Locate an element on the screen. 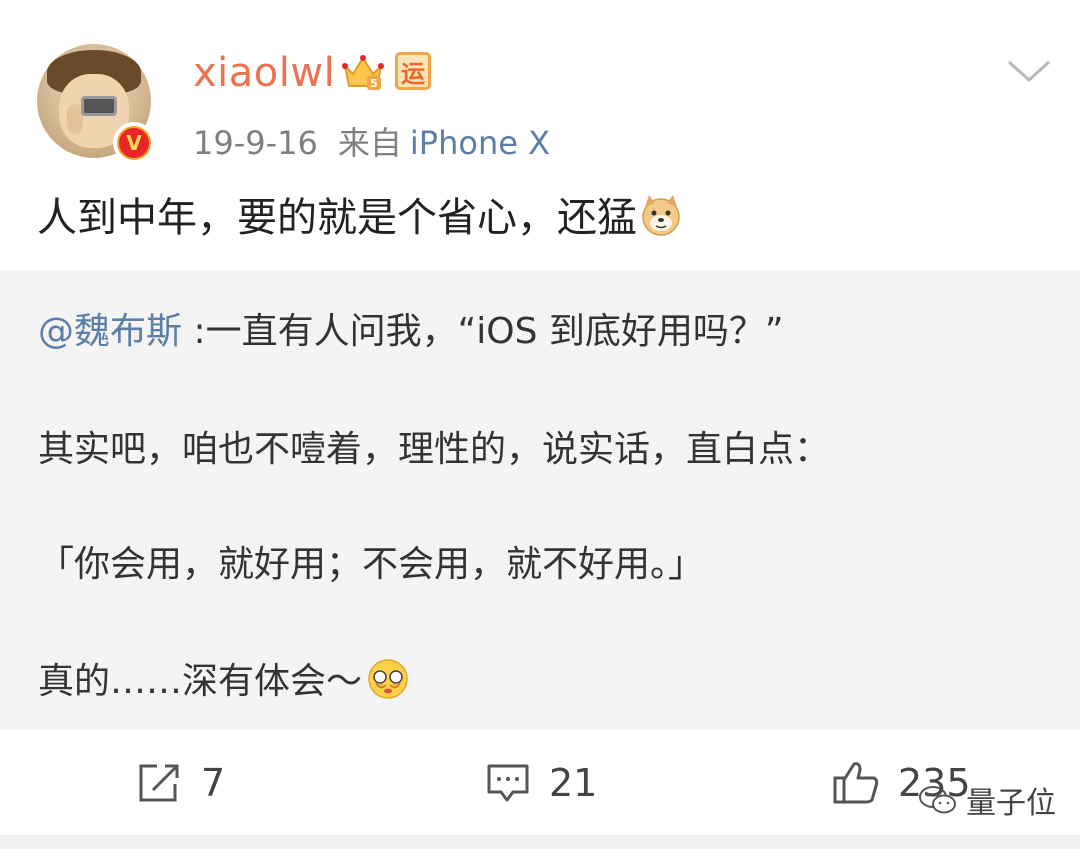 This screenshot has height=849, width=1080. vip-crown-icon: 5 is located at coordinates (363, 72).